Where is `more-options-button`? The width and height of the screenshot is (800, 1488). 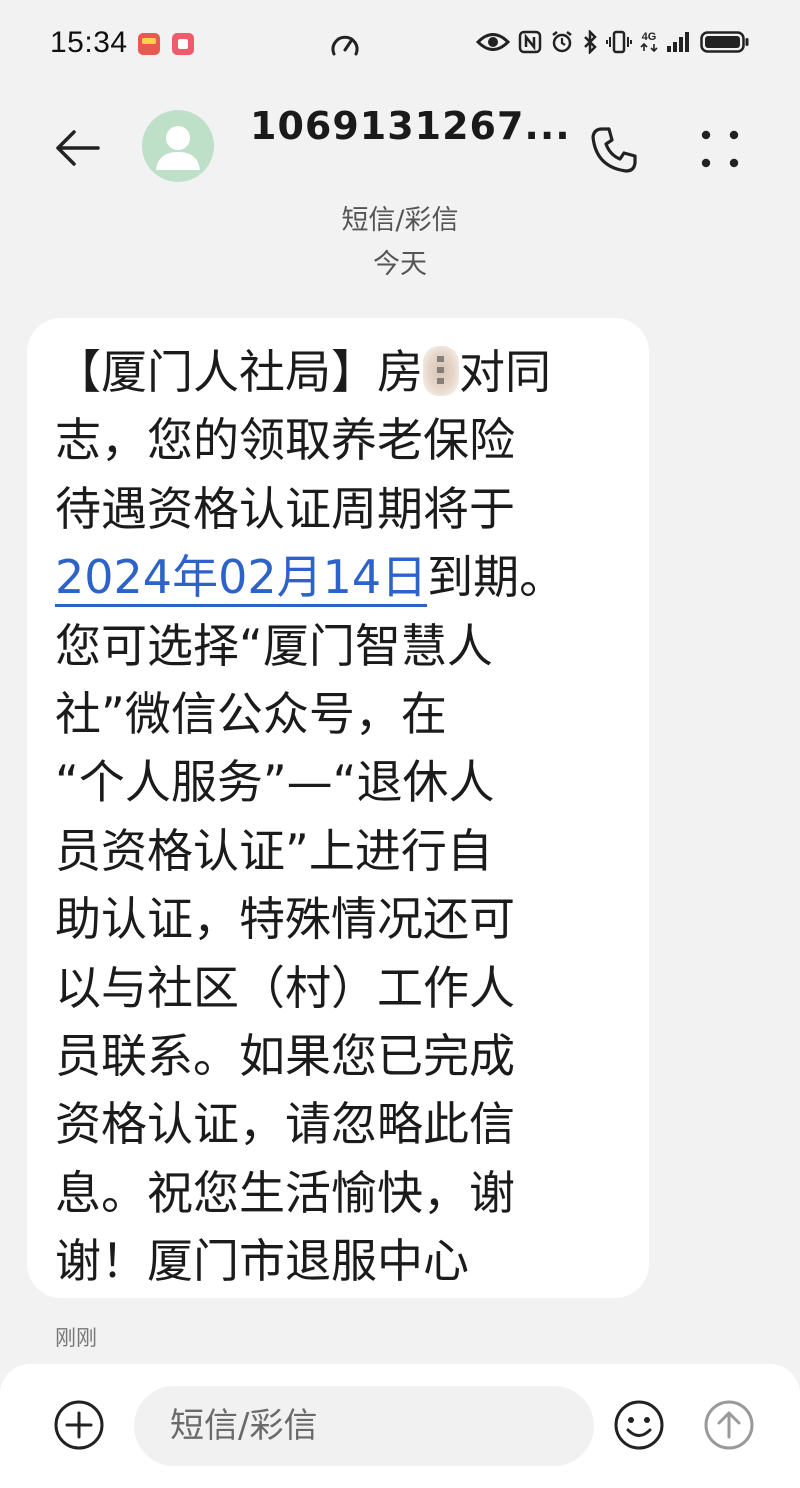
more-options-button is located at coordinates (720, 150).